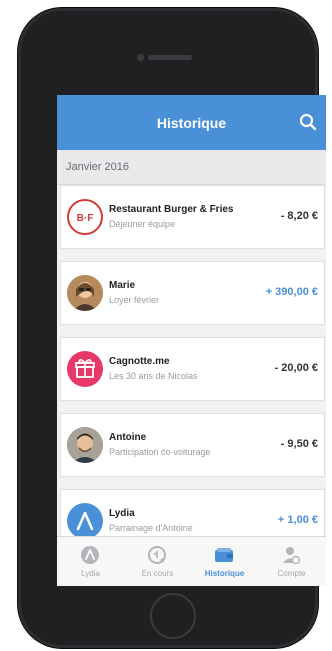  Describe the element at coordinates (157, 573) in the screenshot. I see `tab-label: En cours` at that location.